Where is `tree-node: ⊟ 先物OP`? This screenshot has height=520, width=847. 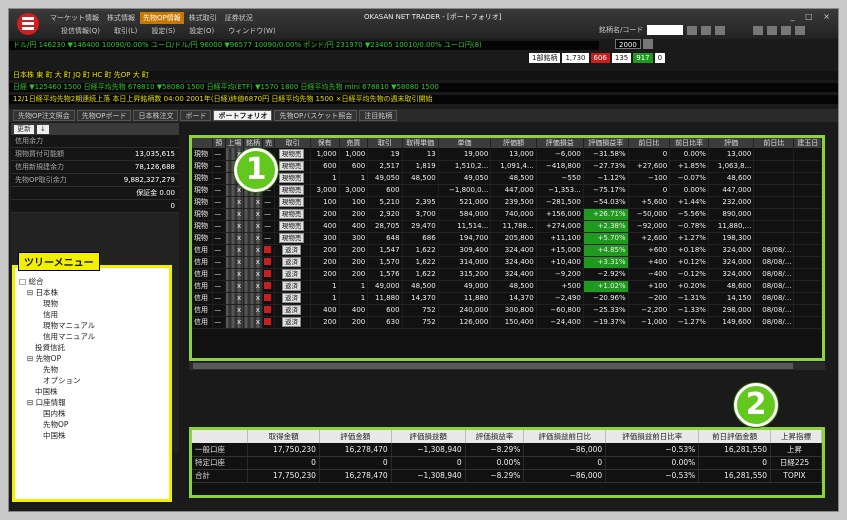
tree-node: ⊟ 先物OP is located at coordinates (92, 358).